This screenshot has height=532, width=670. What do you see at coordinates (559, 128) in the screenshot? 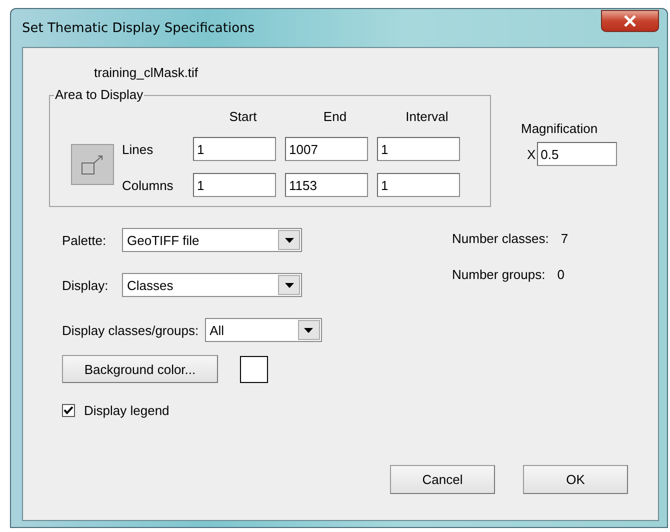
I see `magnification-label: Magnification` at bounding box center [559, 128].